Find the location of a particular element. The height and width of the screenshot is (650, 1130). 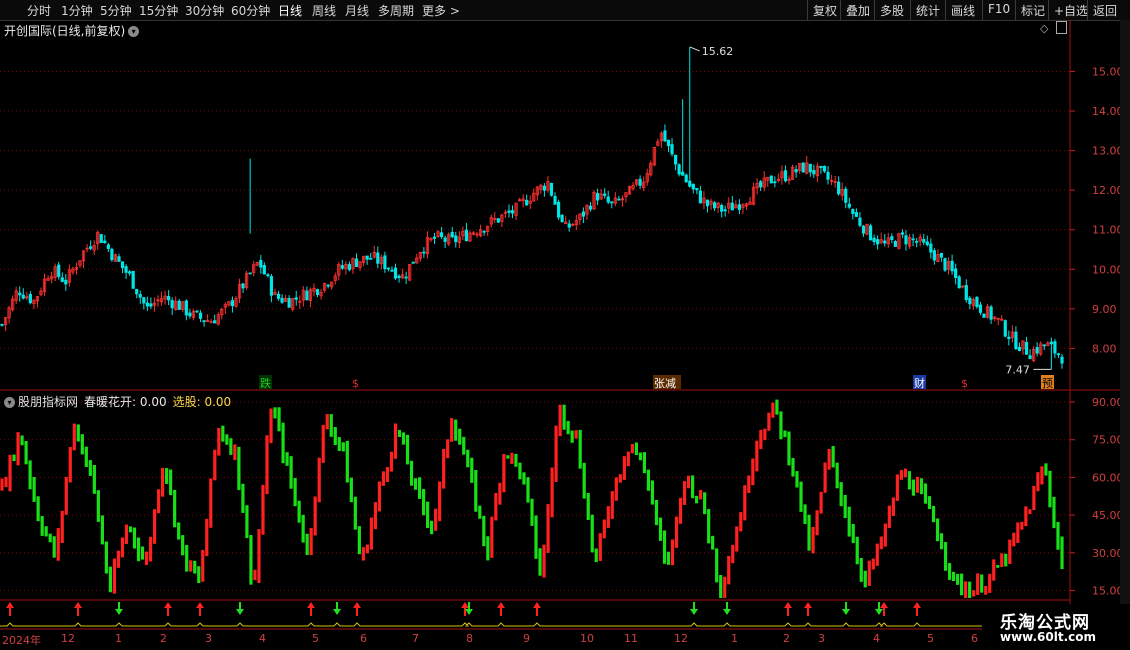

event-marker: $ is located at coordinates (964, 383).